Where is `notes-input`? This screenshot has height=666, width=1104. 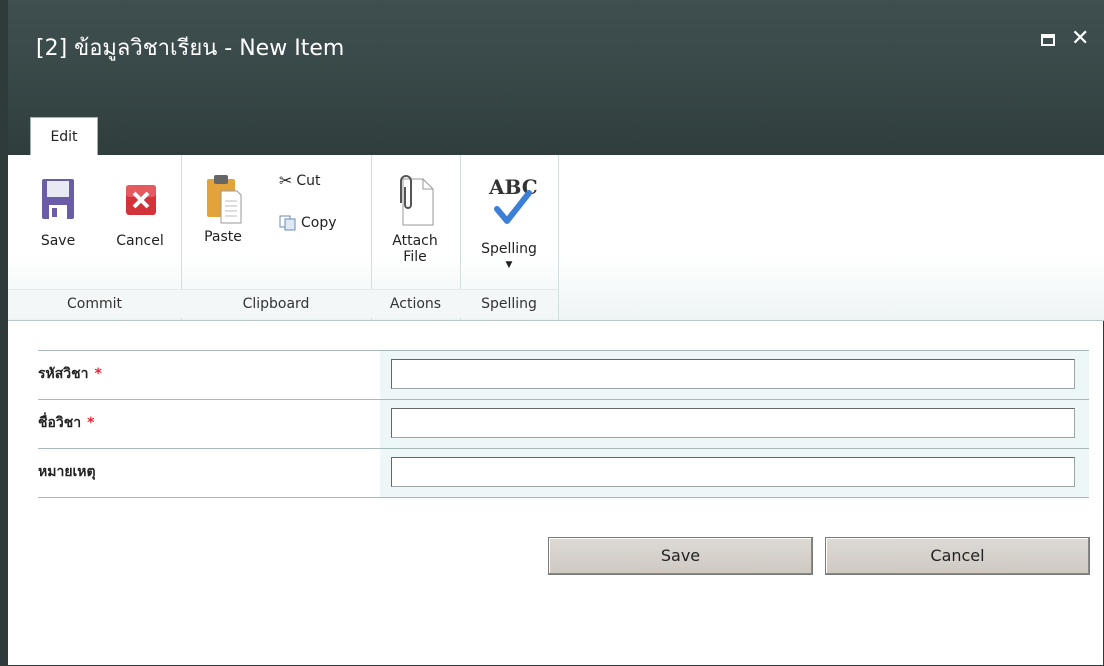
notes-input is located at coordinates (733, 472).